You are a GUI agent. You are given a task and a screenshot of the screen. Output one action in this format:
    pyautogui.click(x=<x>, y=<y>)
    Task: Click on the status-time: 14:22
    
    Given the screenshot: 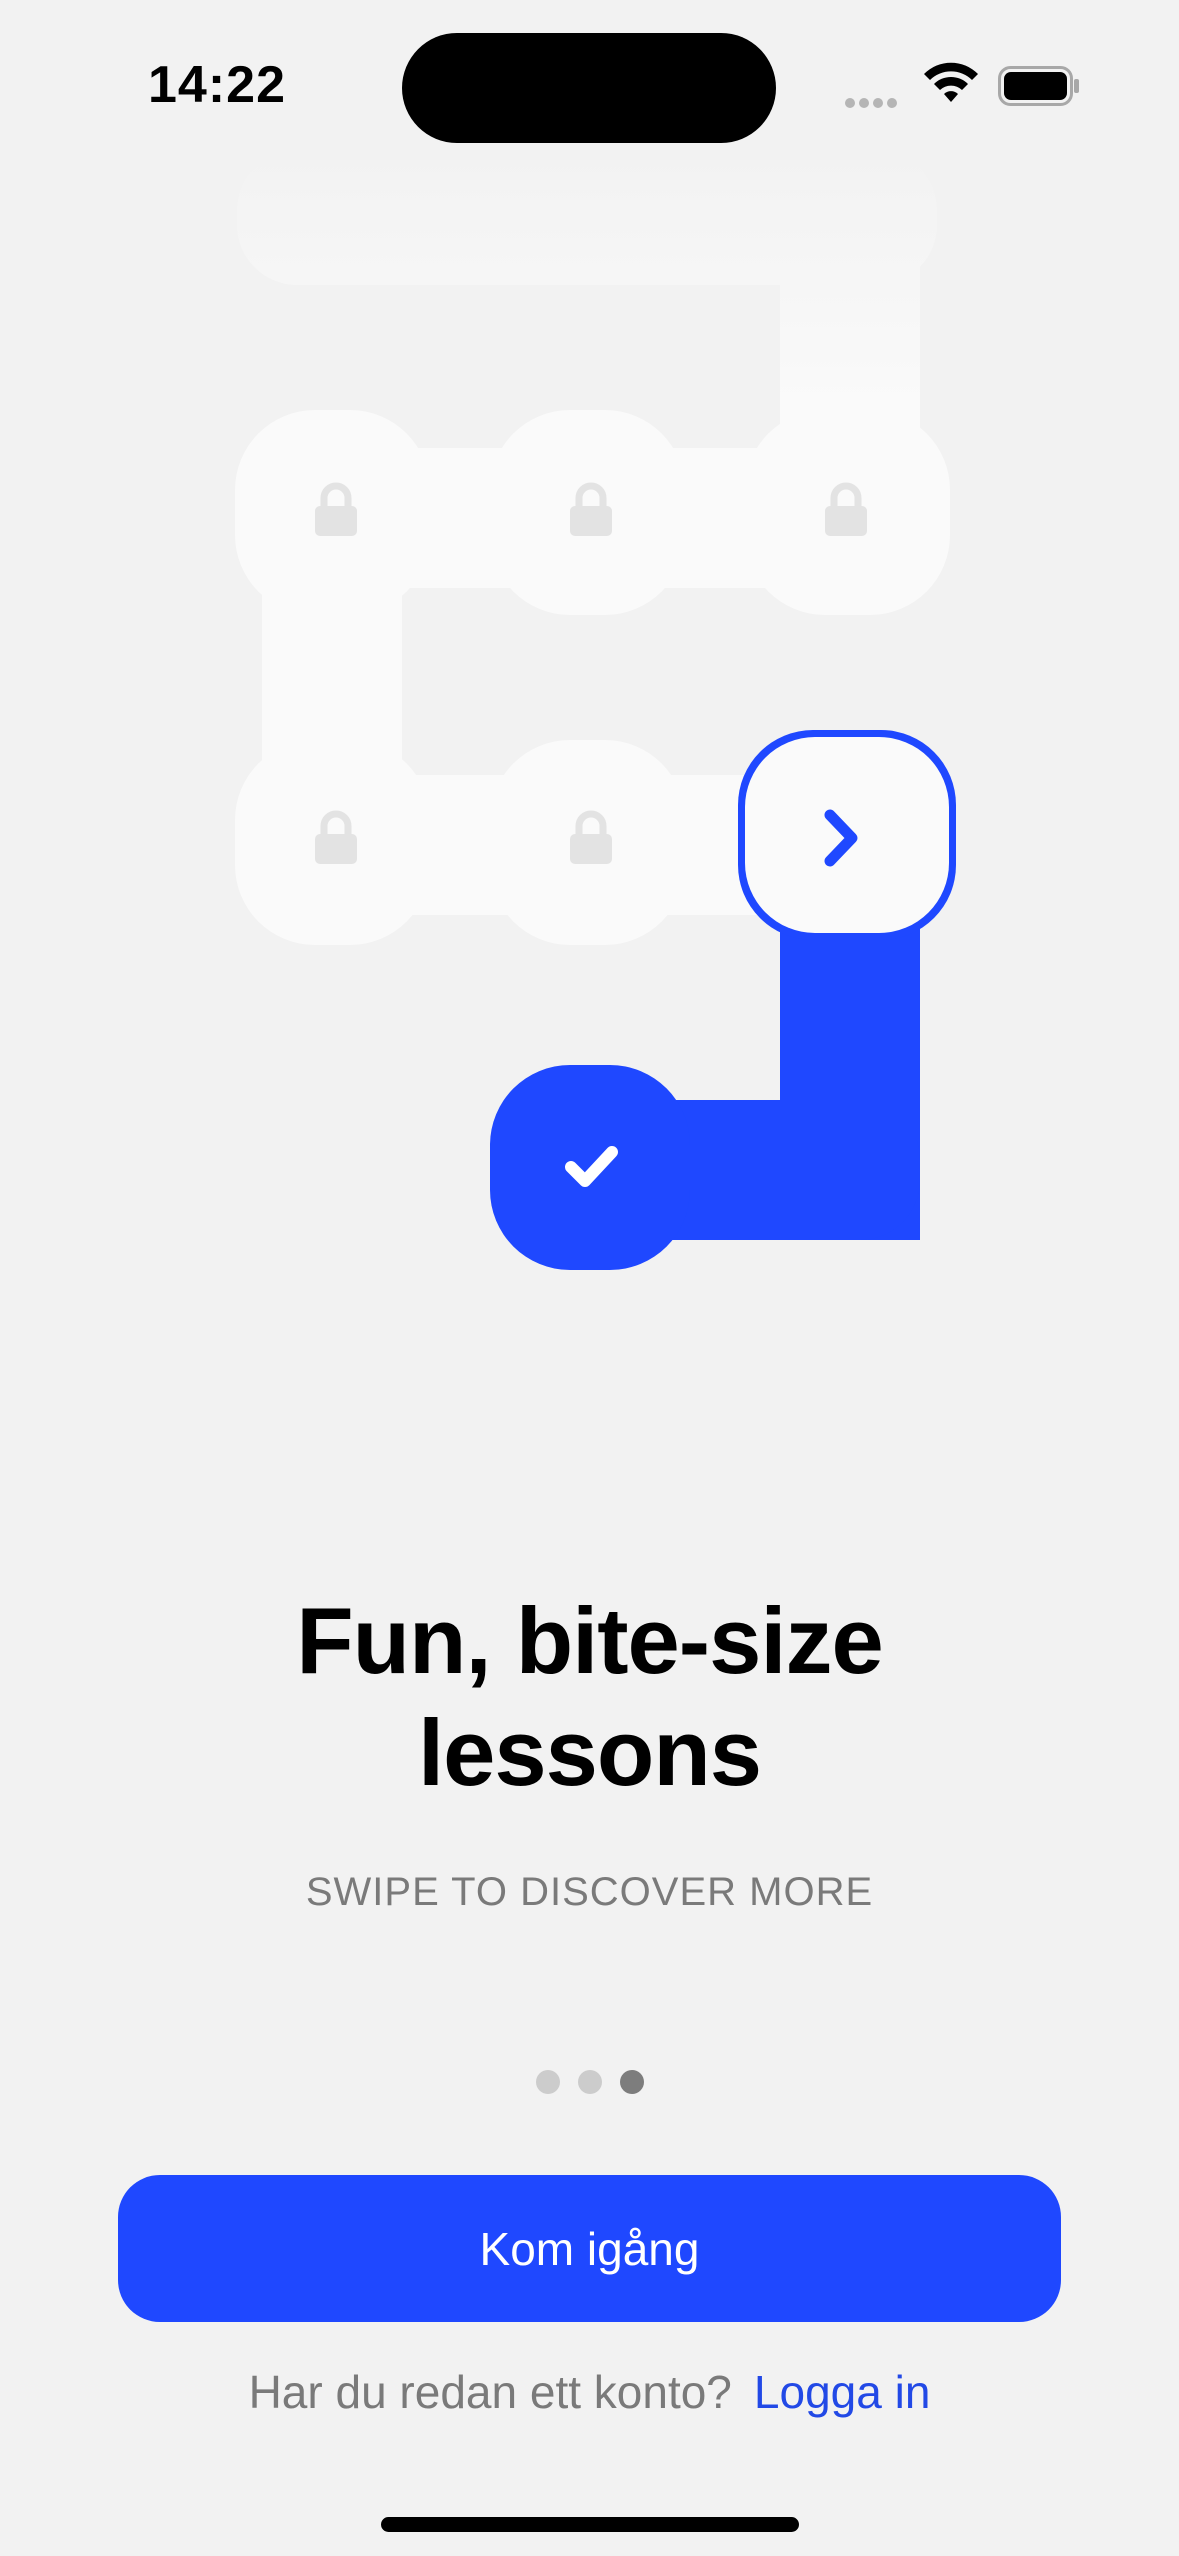 What is the action you would take?
    pyautogui.click(x=217, y=85)
    